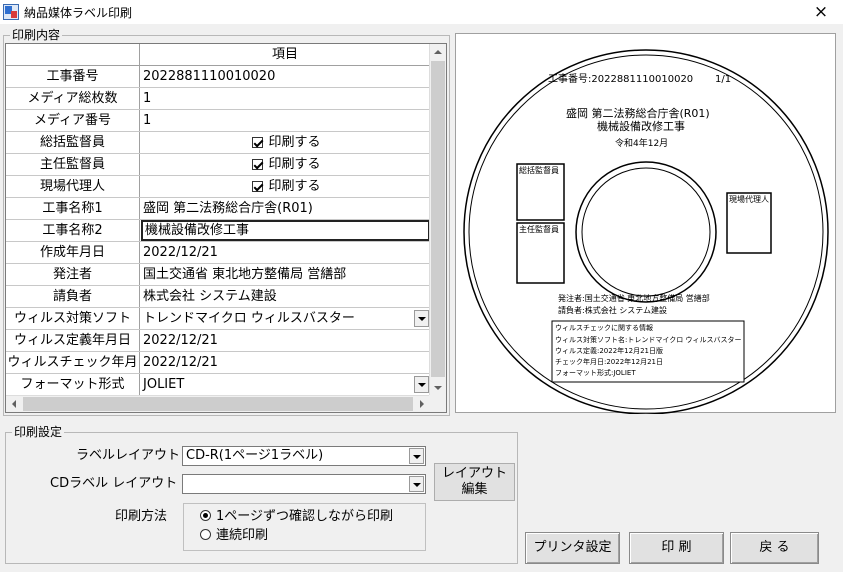 Image resolution: width=843 pixels, height=572 pixels. What do you see at coordinates (285, 208) in the screenshot?
I see `row-value-cell: 盛岡 第二法務総合庁舎(R01)` at bounding box center [285, 208].